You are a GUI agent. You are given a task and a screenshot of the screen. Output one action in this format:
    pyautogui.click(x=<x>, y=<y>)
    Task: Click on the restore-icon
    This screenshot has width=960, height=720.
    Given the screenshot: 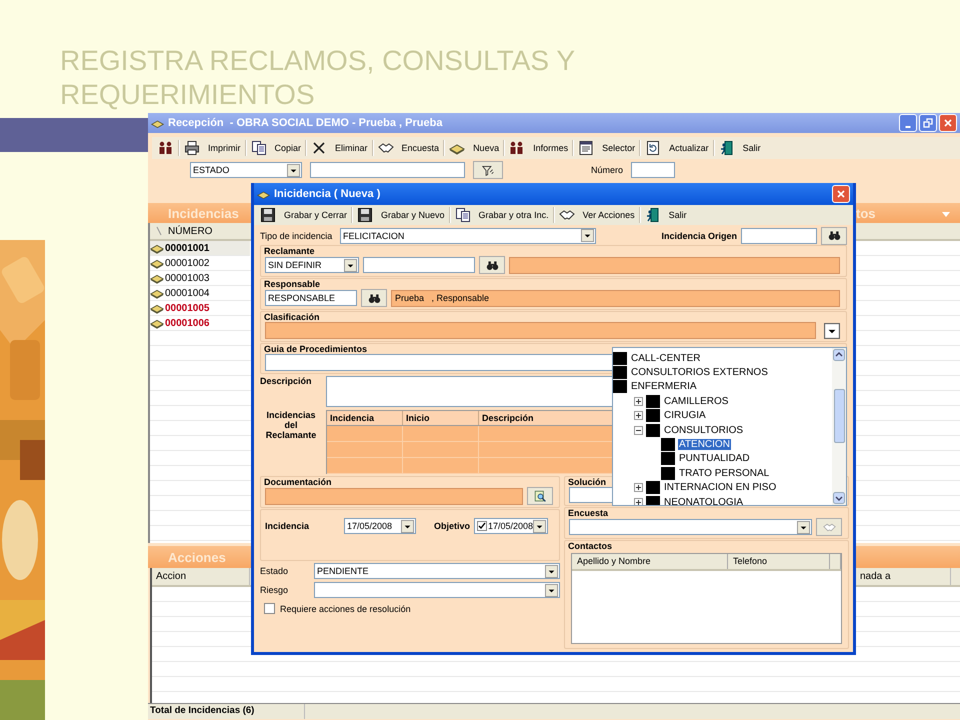 What is the action you would take?
    pyautogui.click(x=928, y=123)
    